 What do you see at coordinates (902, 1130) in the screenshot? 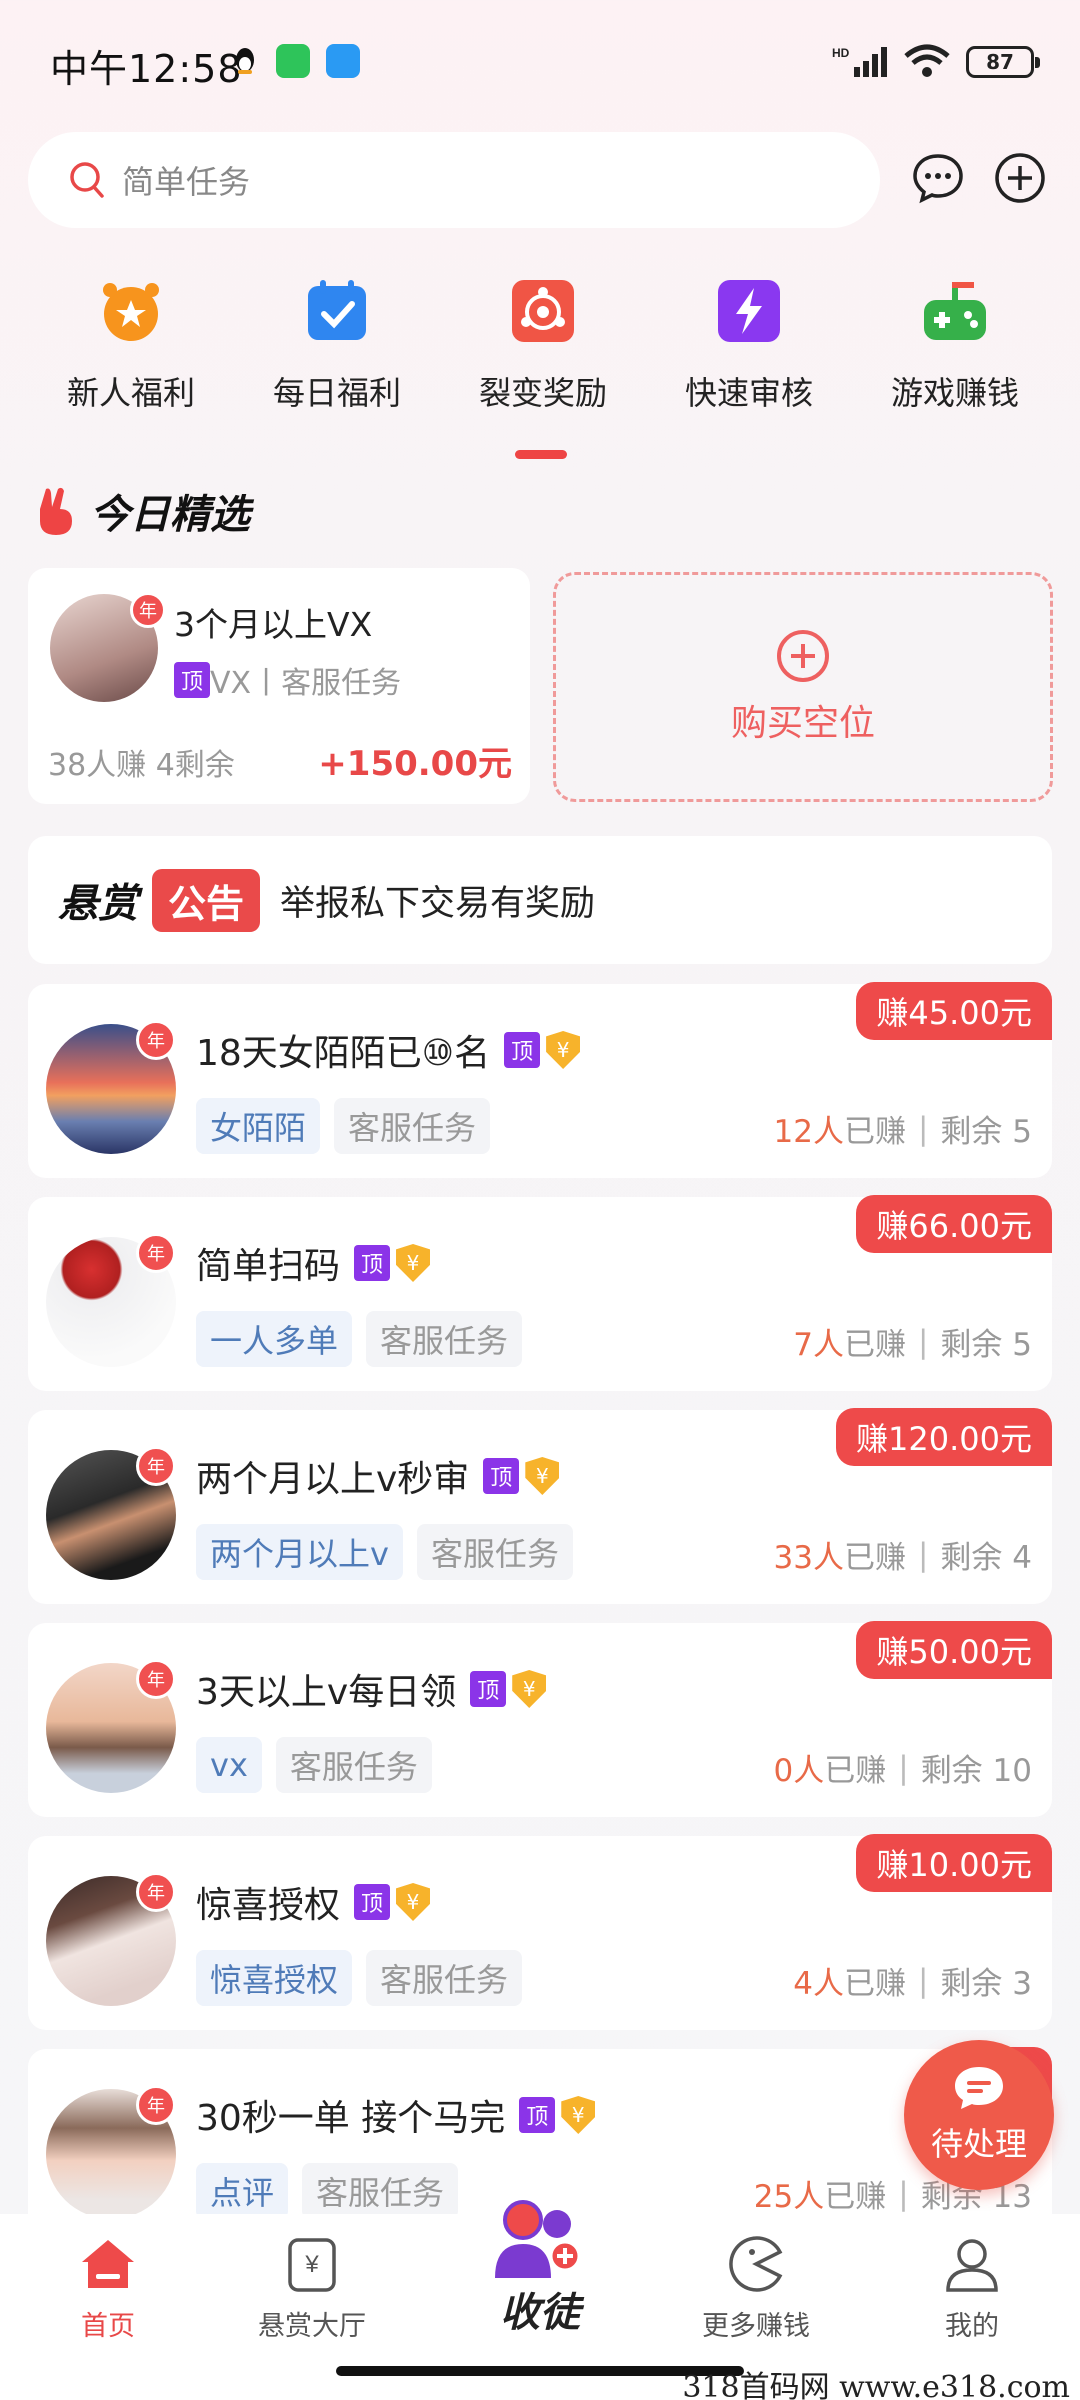
I see `task-stats: 12人 已赚 | 剩余 5` at bounding box center [902, 1130].